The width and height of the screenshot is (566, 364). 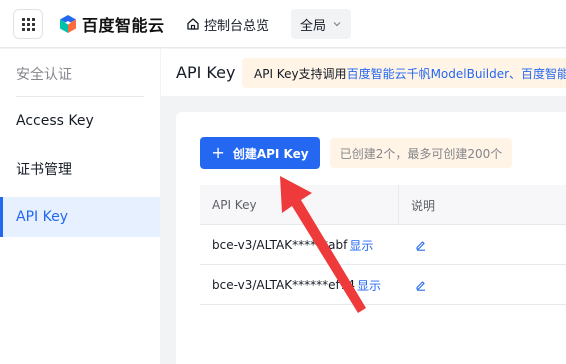 What do you see at coordinates (68, 24) in the screenshot?
I see `baidu-cloud-logo-icon` at bounding box center [68, 24].